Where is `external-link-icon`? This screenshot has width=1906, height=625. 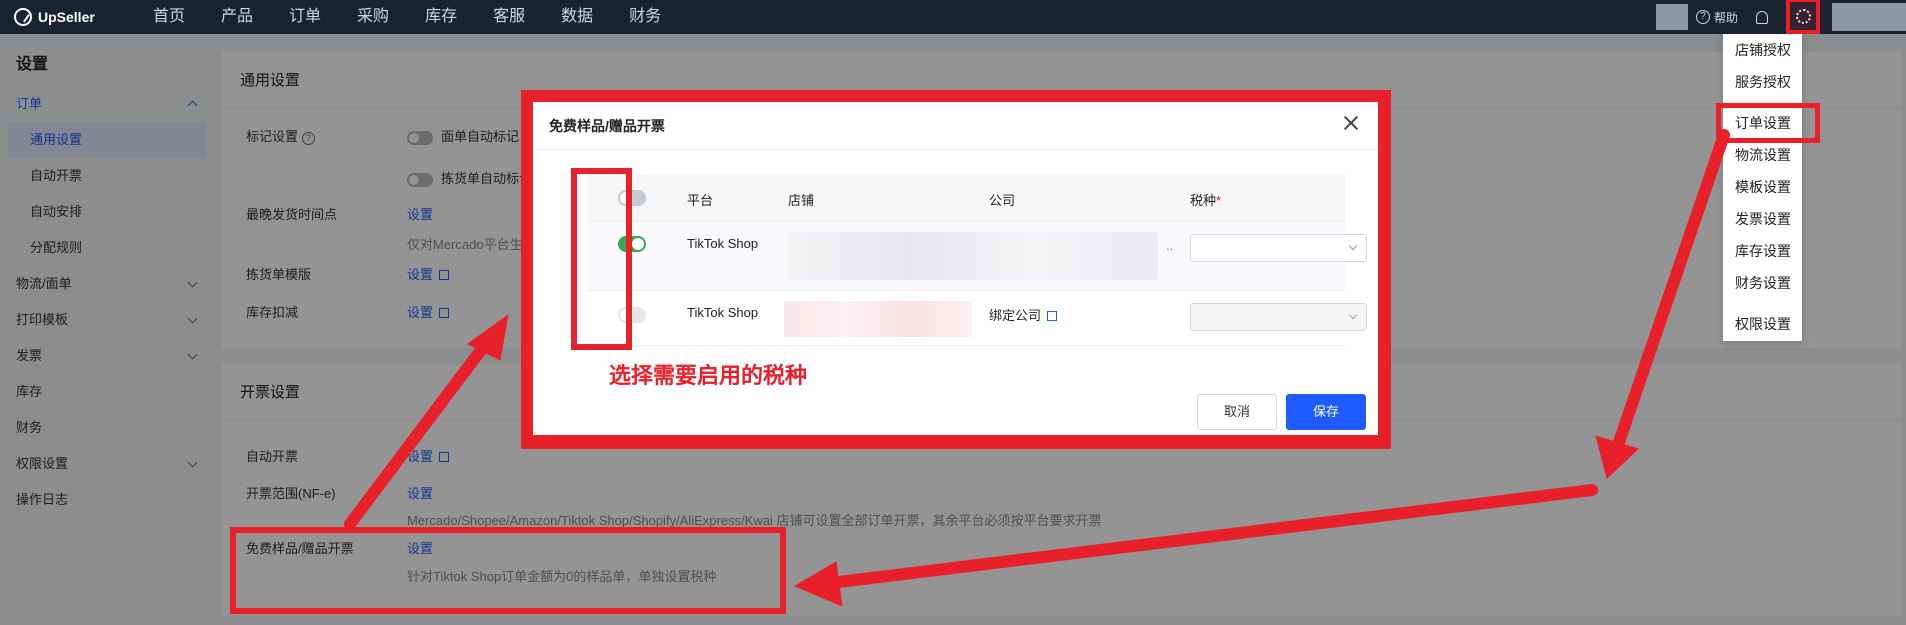
external-link-icon is located at coordinates (1052, 316).